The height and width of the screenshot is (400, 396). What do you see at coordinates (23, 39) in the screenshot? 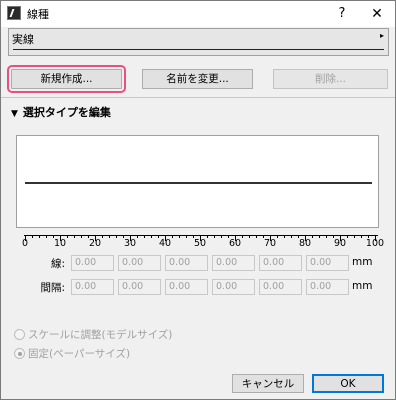
I see `line-type-name: 実線` at bounding box center [23, 39].